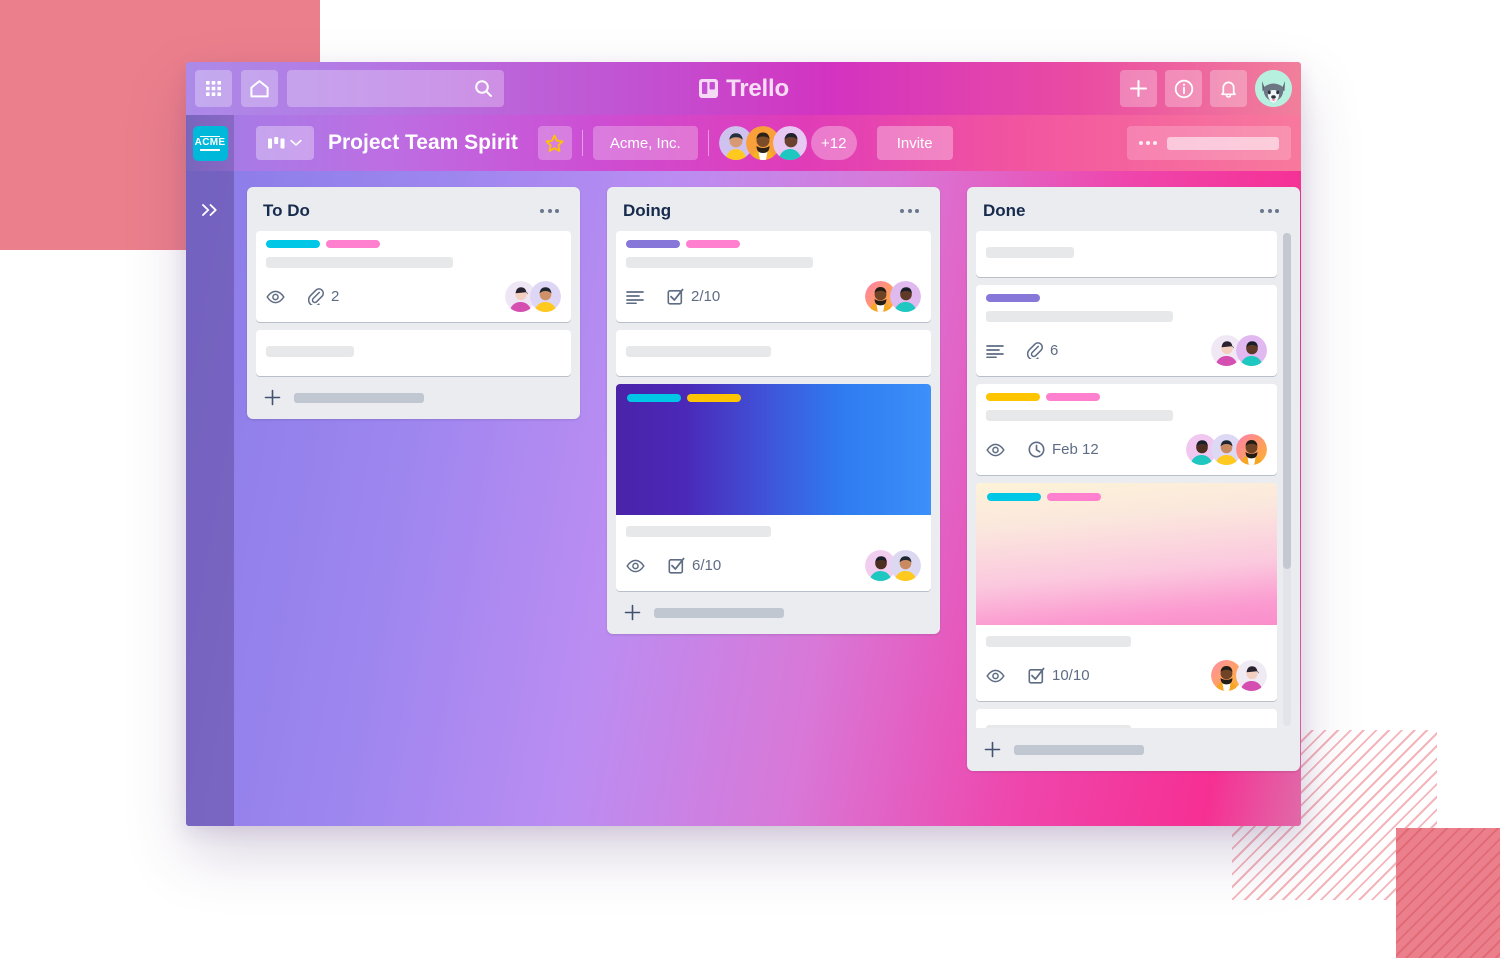 The image size is (1500, 958). Describe the element at coordinates (413, 213) in the screenshot. I see `list-header: To Do` at that location.